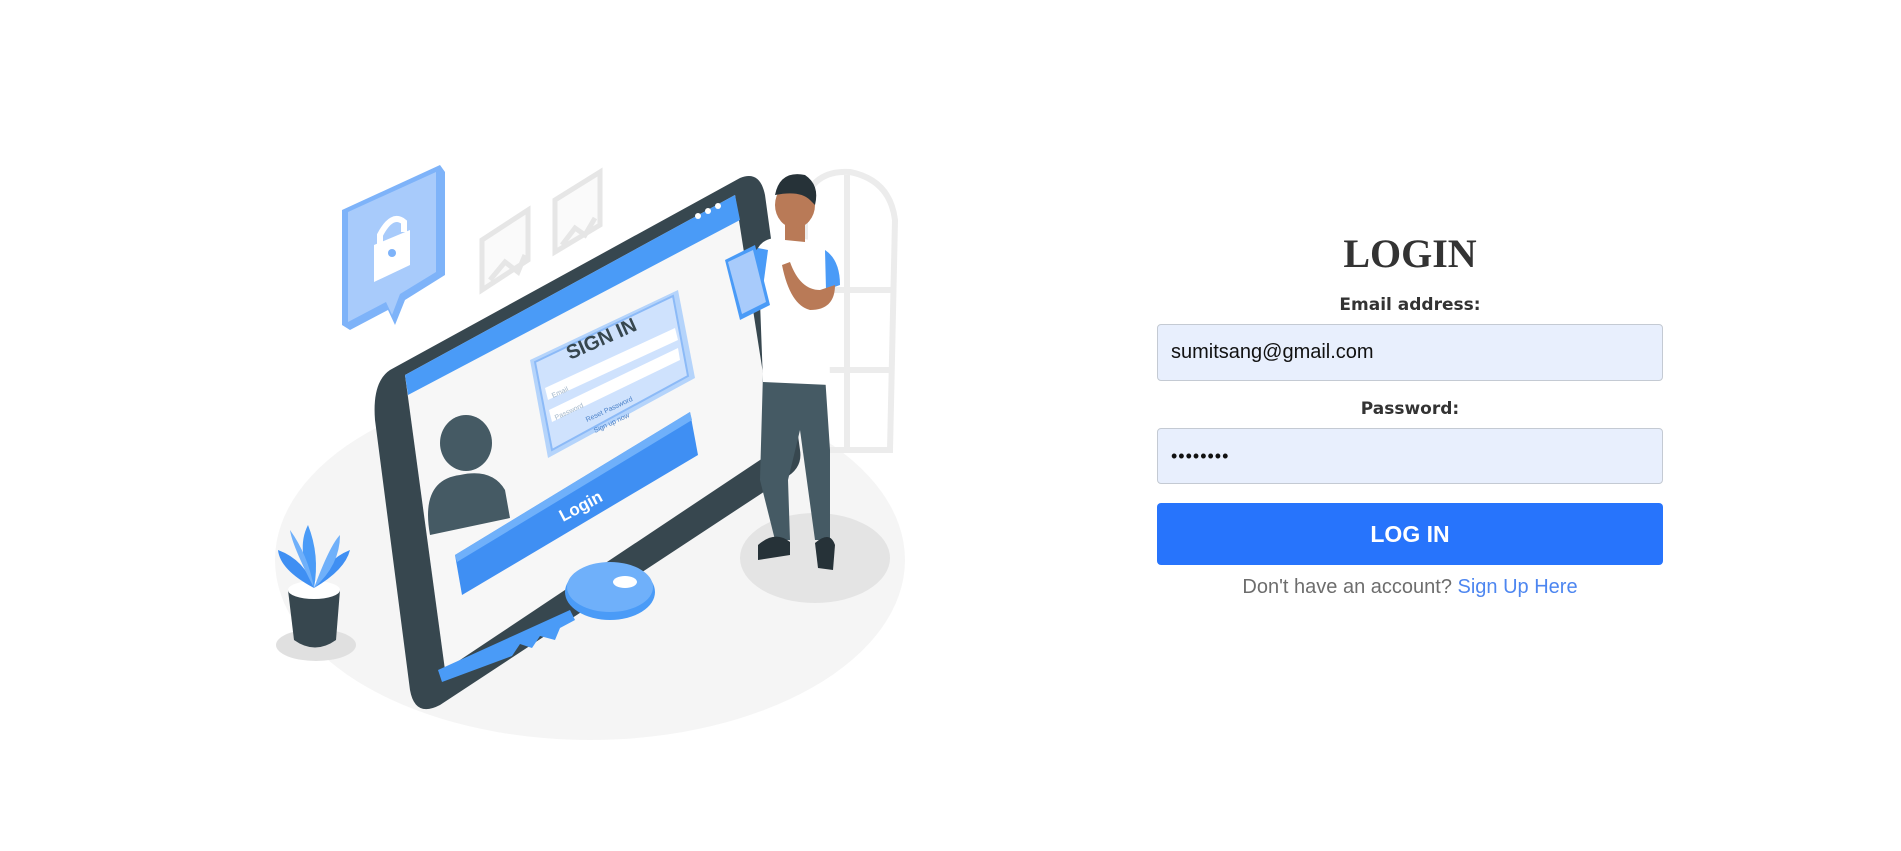 The height and width of the screenshot is (851, 1901). I want to click on signup-prompt-line: Don't have an account? Sign Up Here, so click(1409, 587).